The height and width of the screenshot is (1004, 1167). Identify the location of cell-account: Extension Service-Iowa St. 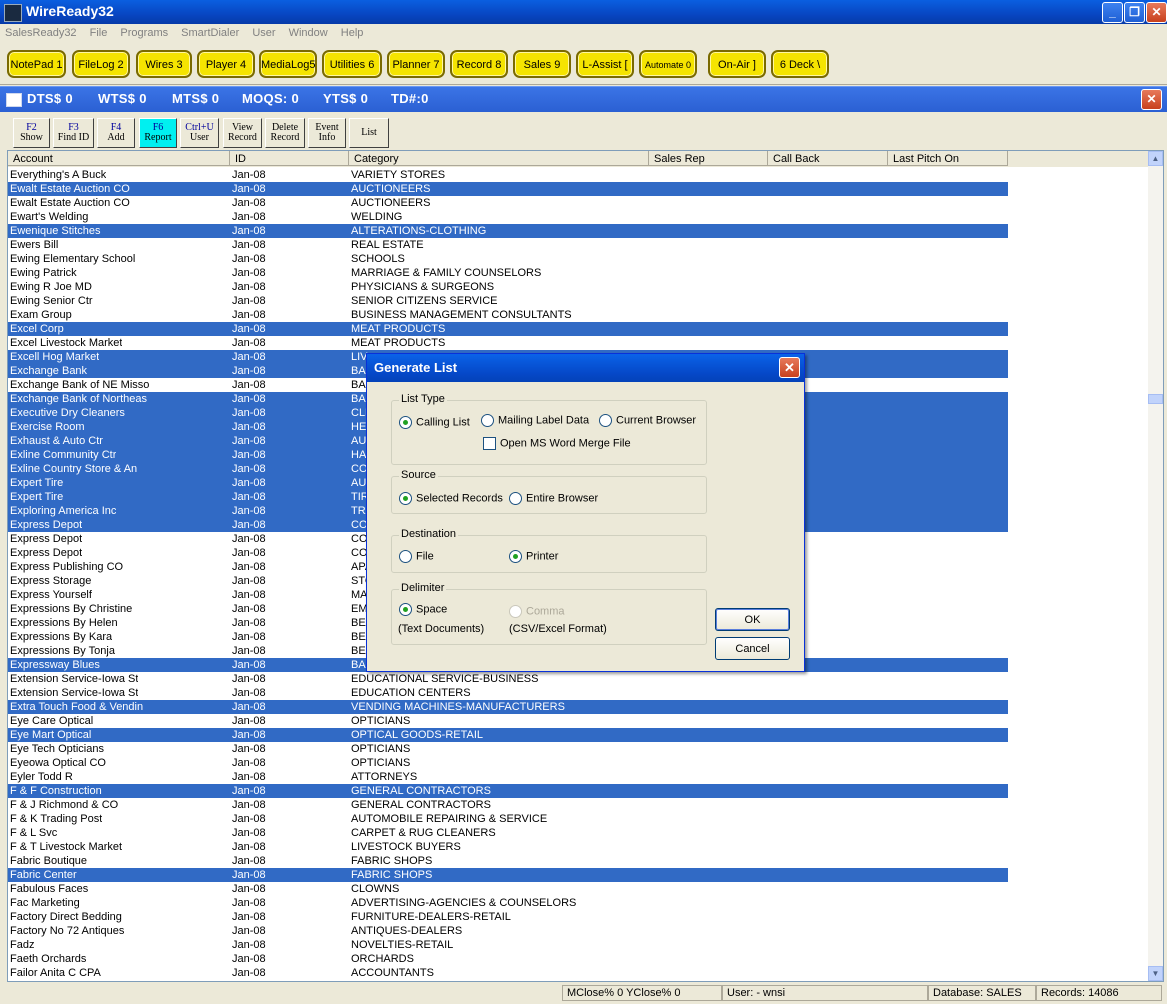
(74, 679).